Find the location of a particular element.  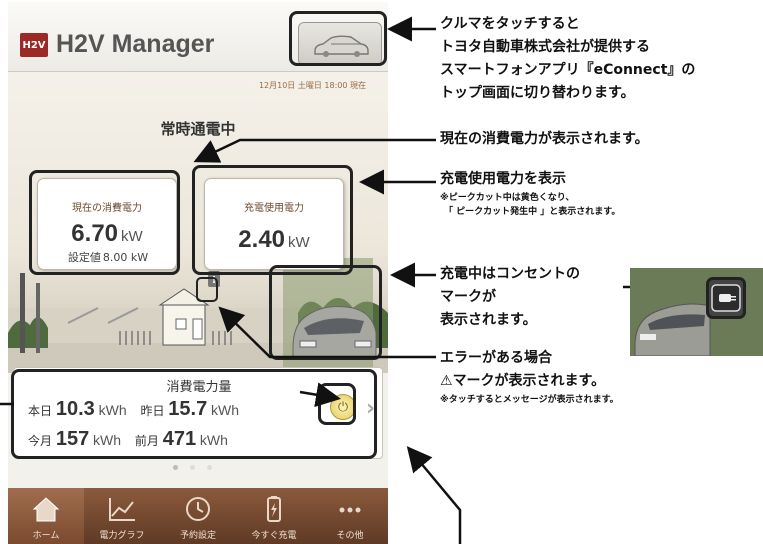

annotation-plug: 充電中はコンセントの マークが 表示されます。 is located at coordinates (510, 297).